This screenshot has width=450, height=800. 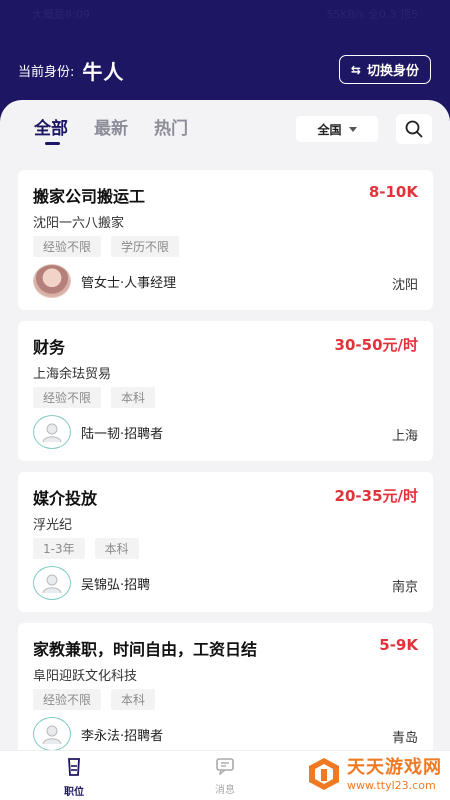 I want to click on status-left: 大概是8:09, so click(x=61, y=14).